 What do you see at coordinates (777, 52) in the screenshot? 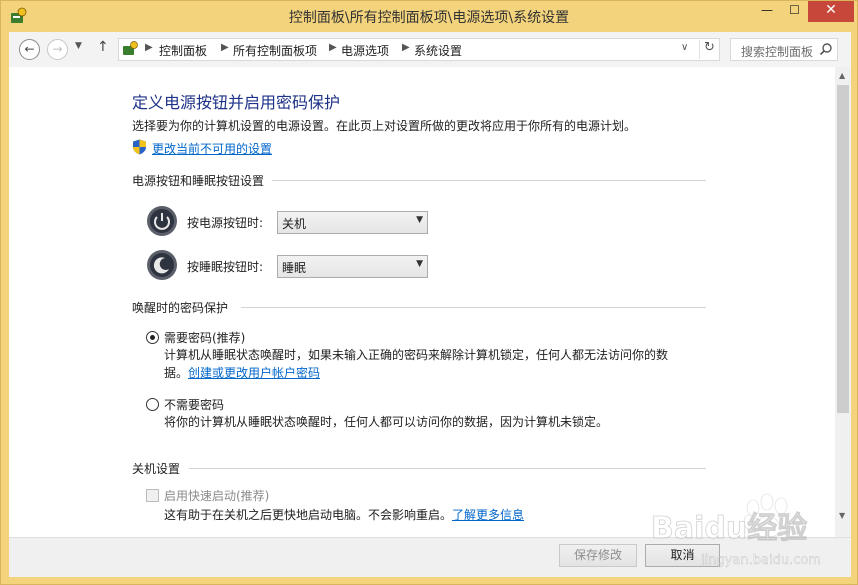
I see `search-placeholder: 搜索控制面板` at bounding box center [777, 52].